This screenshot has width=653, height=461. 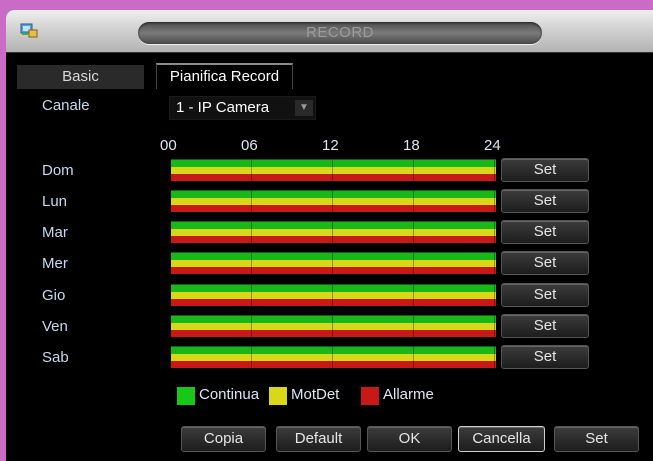 What do you see at coordinates (333, 295) in the screenshot?
I see `schedule-bar-gio` at bounding box center [333, 295].